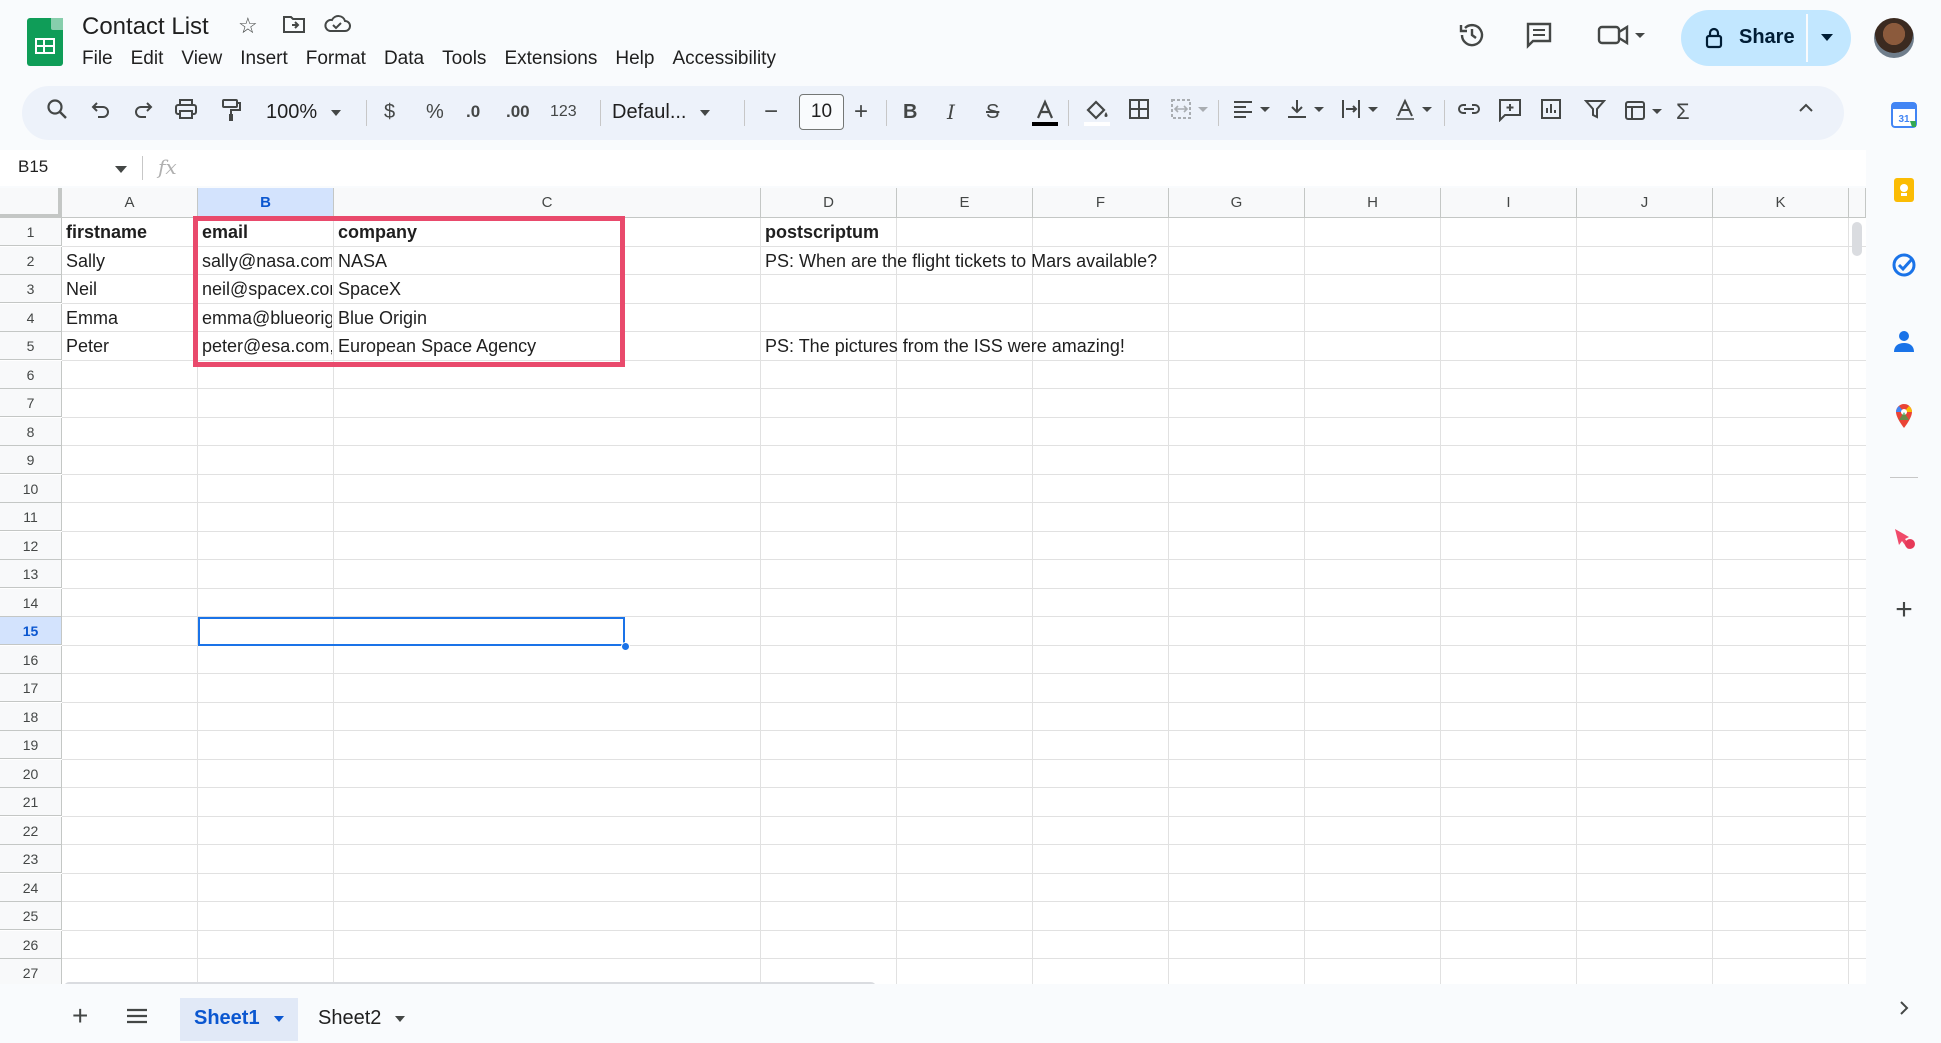 The height and width of the screenshot is (1043, 1941). What do you see at coordinates (31, 232) in the screenshot?
I see `row-header-1: 1` at bounding box center [31, 232].